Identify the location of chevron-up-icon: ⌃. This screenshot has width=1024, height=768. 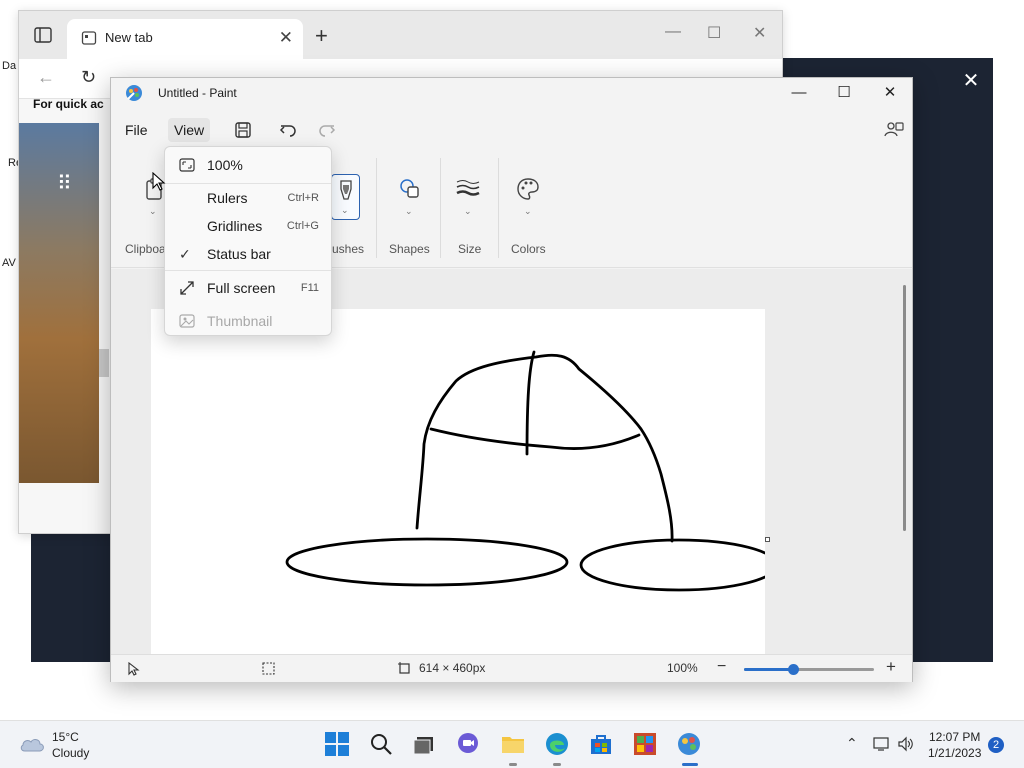
(852, 743).